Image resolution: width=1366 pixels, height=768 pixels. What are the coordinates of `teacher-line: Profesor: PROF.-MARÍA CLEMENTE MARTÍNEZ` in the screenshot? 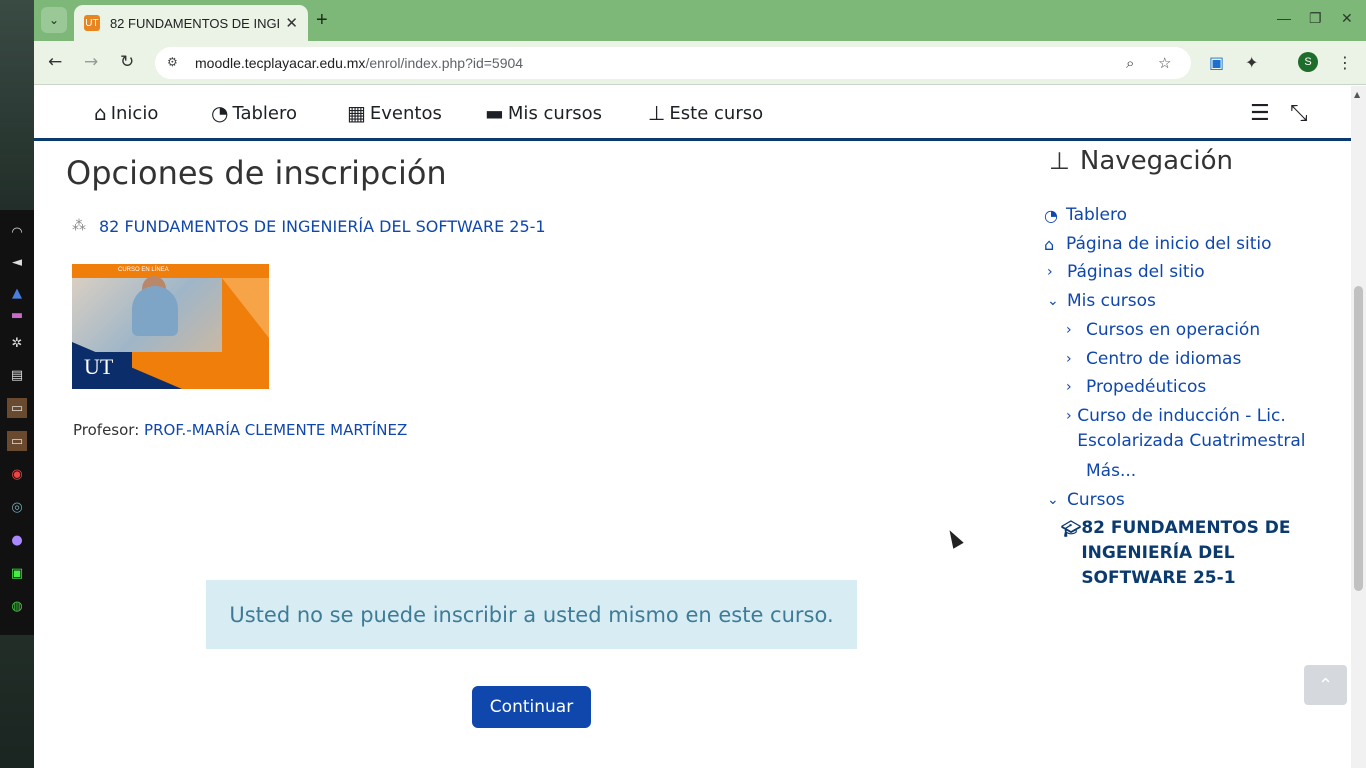 It's located at (240, 430).